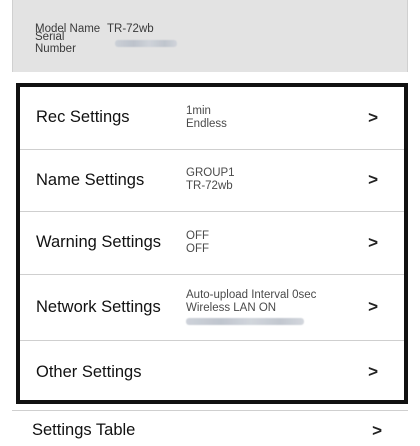 The width and height of the screenshot is (420, 446). What do you see at coordinates (221, 43) in the screenshot?
I see `serial-number-row: Serial Number` at bounding box center [221, 43].